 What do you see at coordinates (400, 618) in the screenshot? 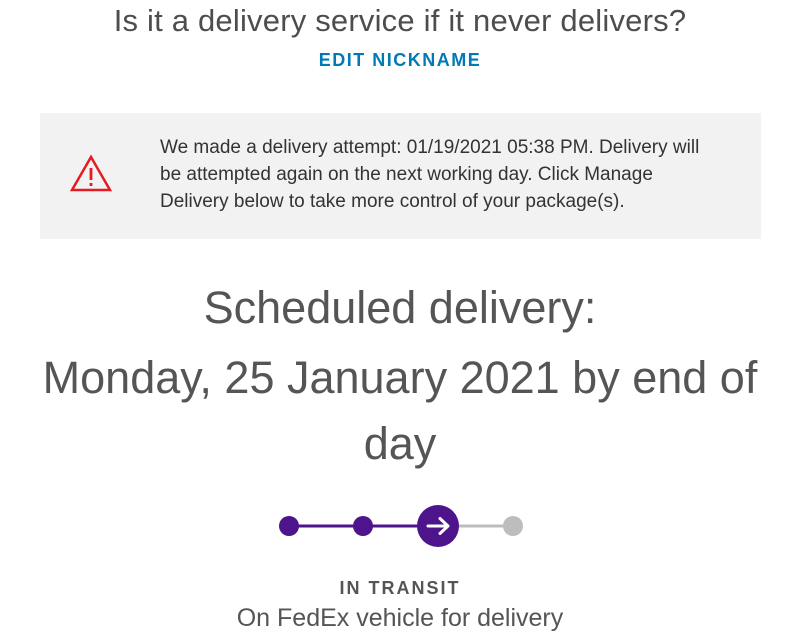
I see `status-detail: On FedEx vehicle for delivery` at bounding box center [400, 618].